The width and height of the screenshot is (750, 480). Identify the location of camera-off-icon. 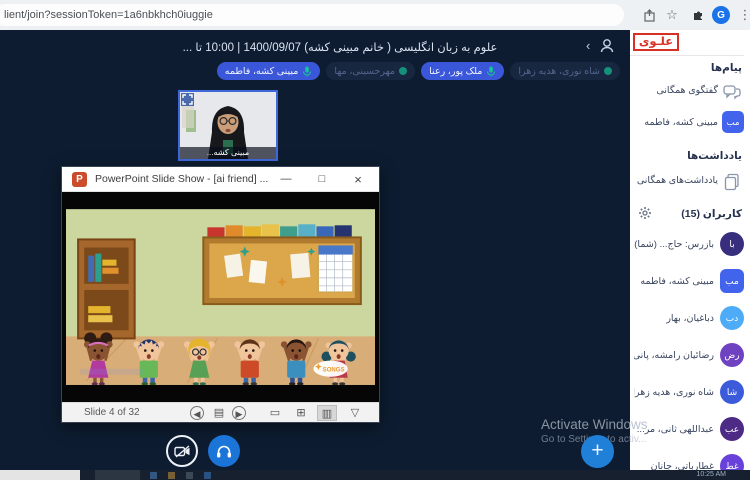
(181, 451).